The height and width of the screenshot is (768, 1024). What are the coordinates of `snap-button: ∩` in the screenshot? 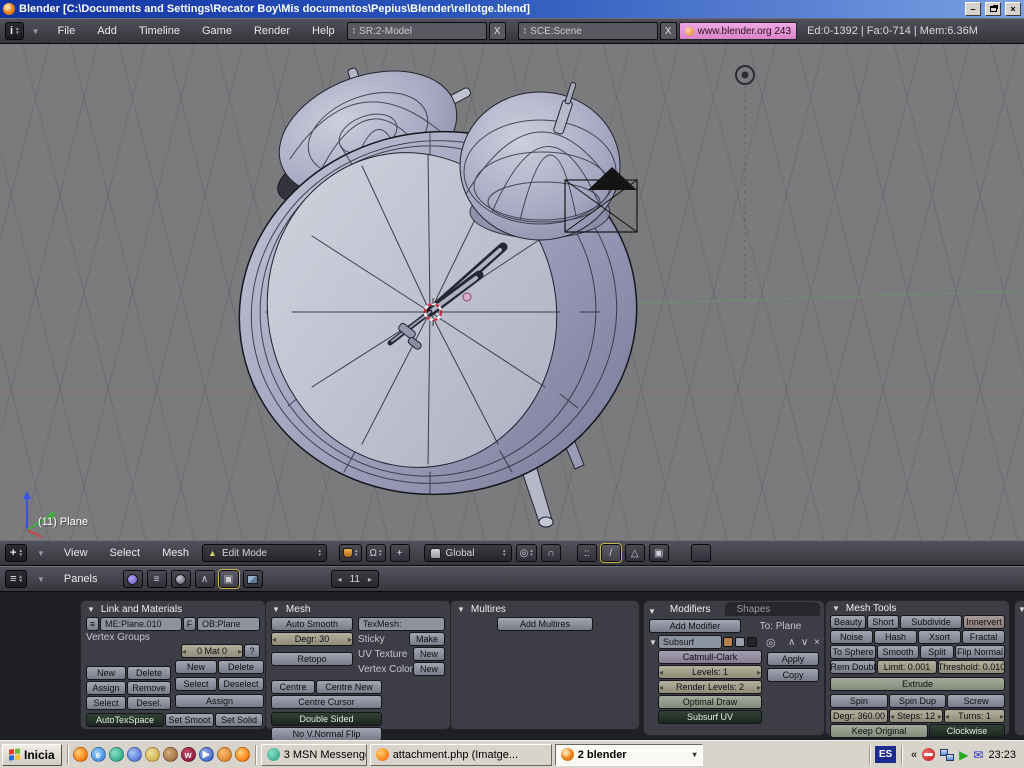 It's located at (550, 553).